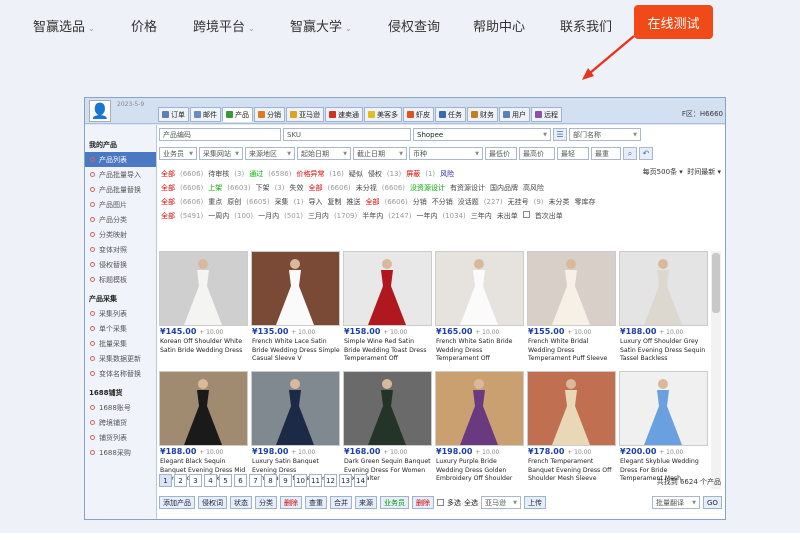 This screenshot has height=533, width=800. What do you see at coordinates (499, 25) in the screenshot?
I see `nav-item-6: 帮助中心` at bounding box center [499, 25].